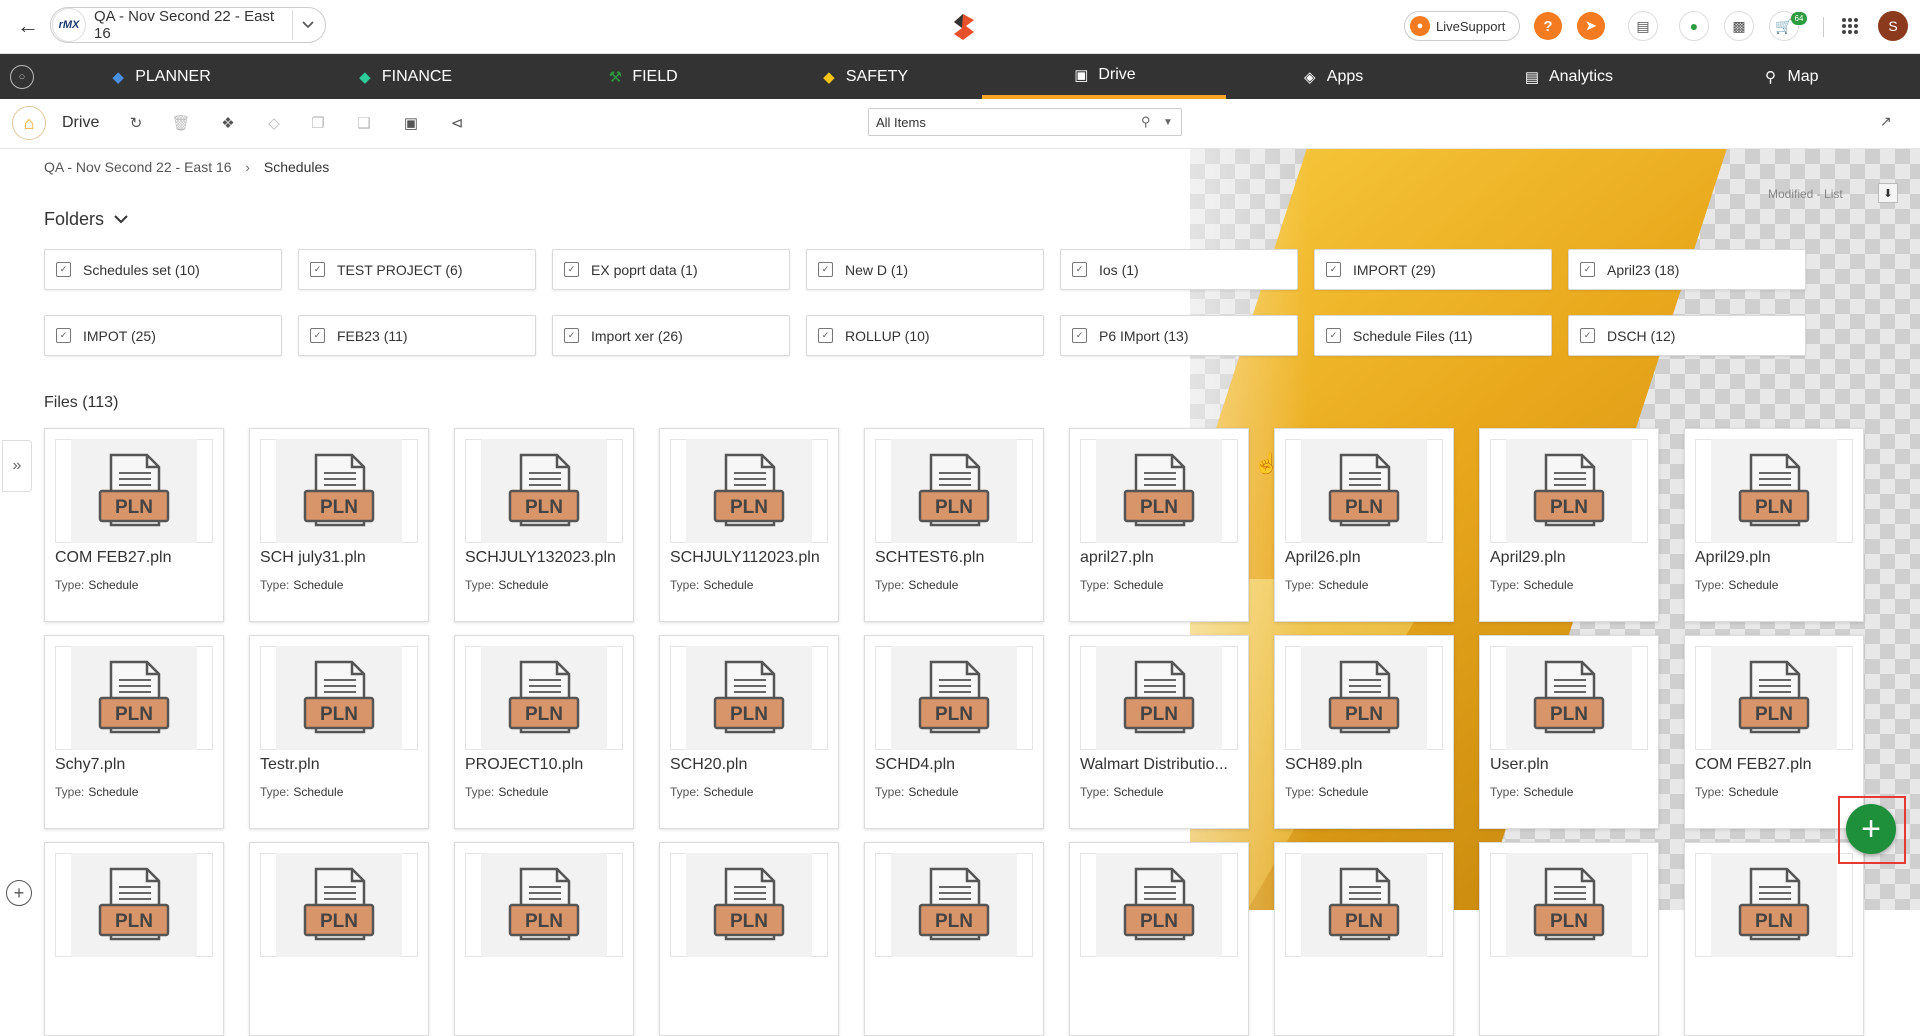  What do you see at coordinates (1332, 76) in the screenshot?
I see `nav-apps: ◈ Apps` at bounding box center [1332, 76].